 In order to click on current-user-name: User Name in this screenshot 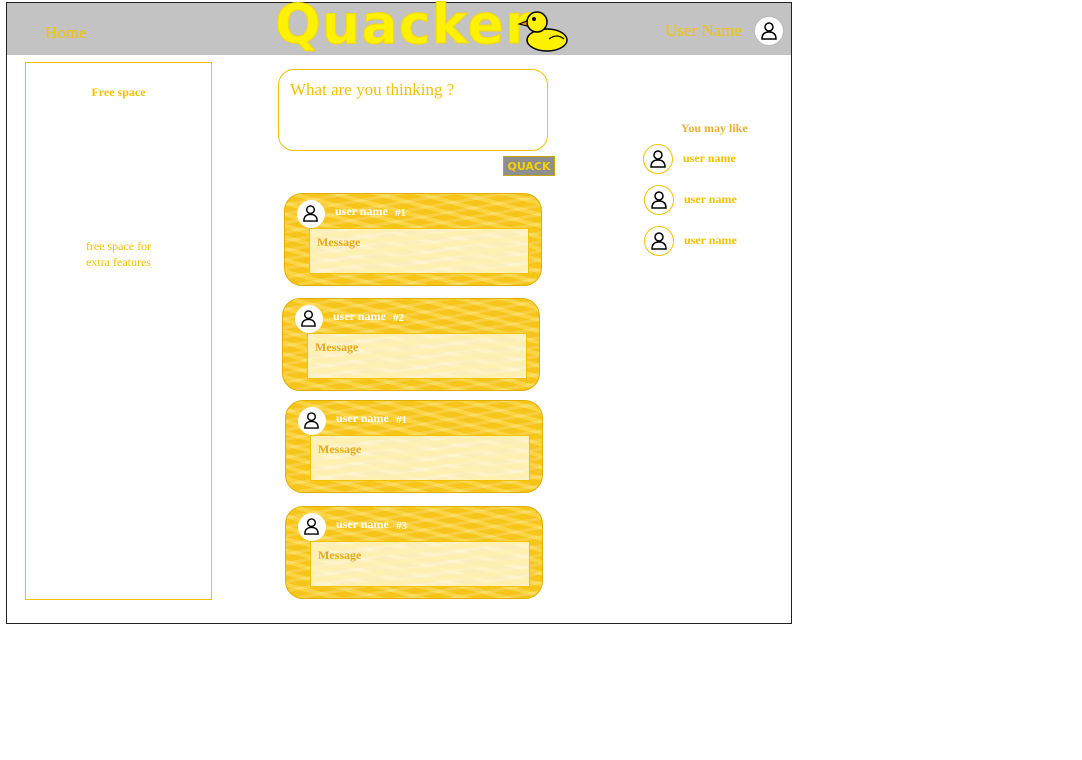, I will do `click(703, 31)`.